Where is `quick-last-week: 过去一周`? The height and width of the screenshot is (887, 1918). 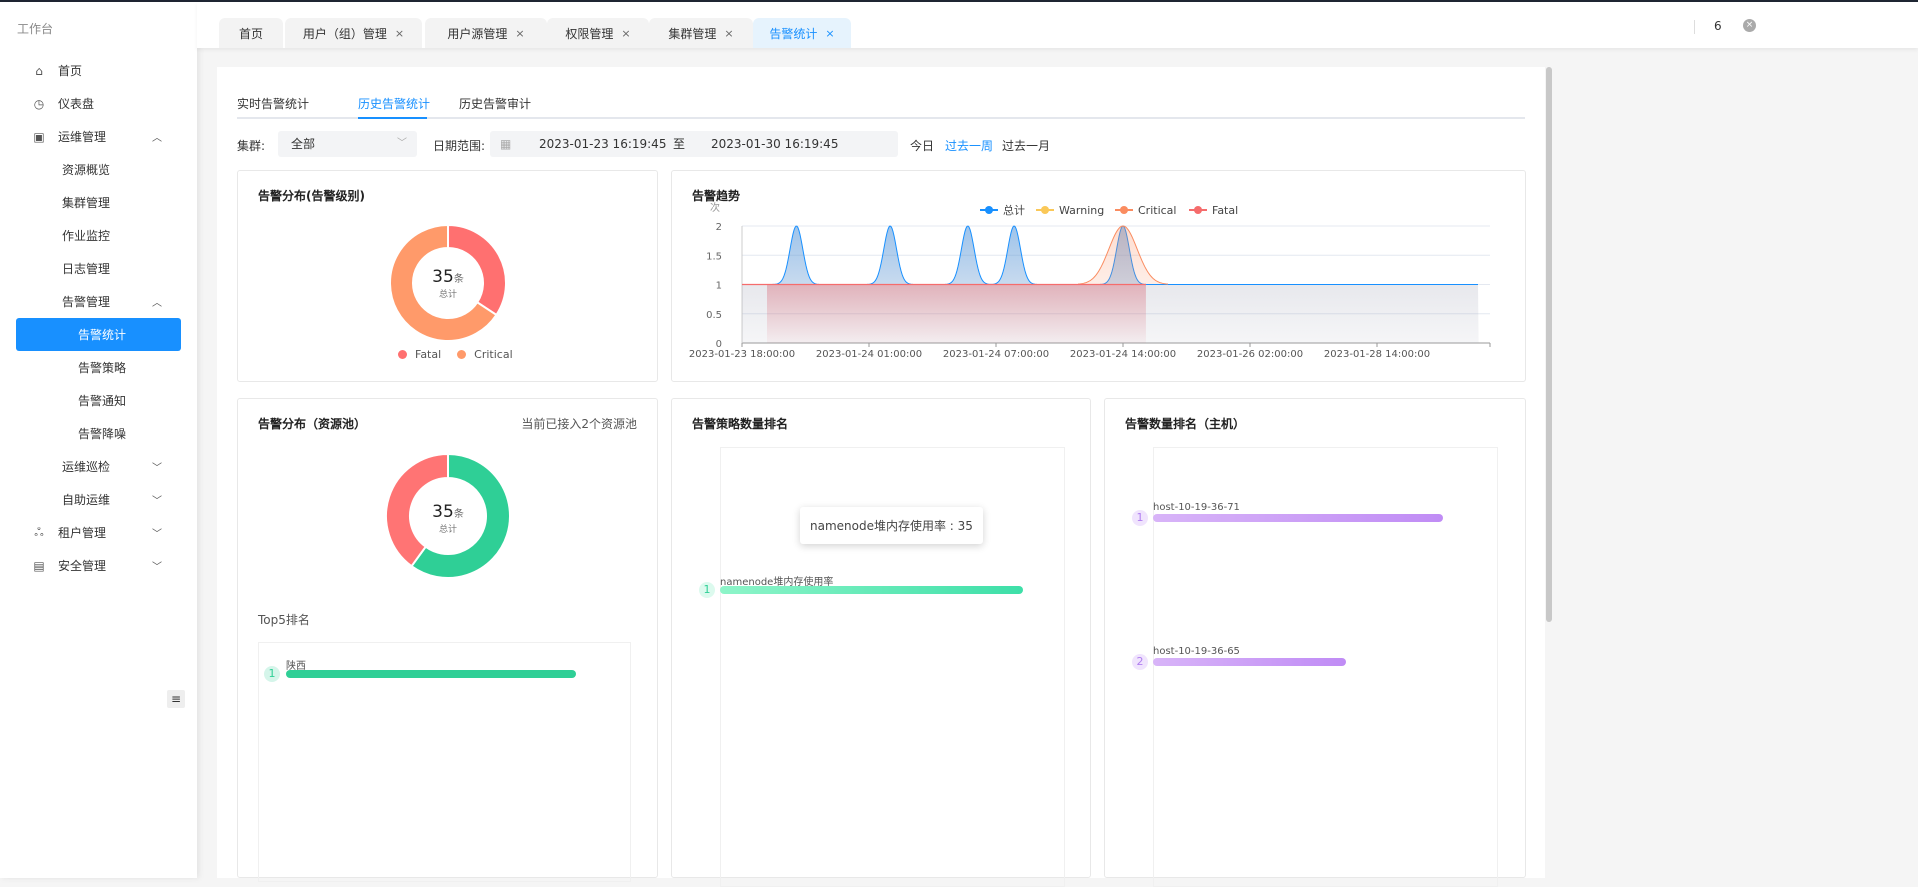 quick-last-week: 过去一周 is located at coordinates (969, 145).